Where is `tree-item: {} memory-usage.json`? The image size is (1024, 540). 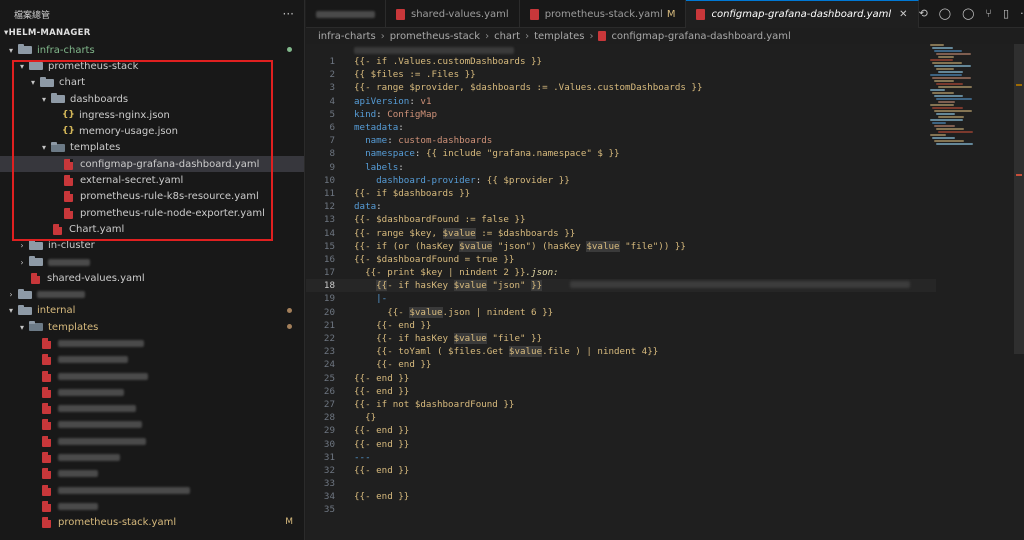 tree-item: {} memory-usage.json is located at coordinates (152, 131).